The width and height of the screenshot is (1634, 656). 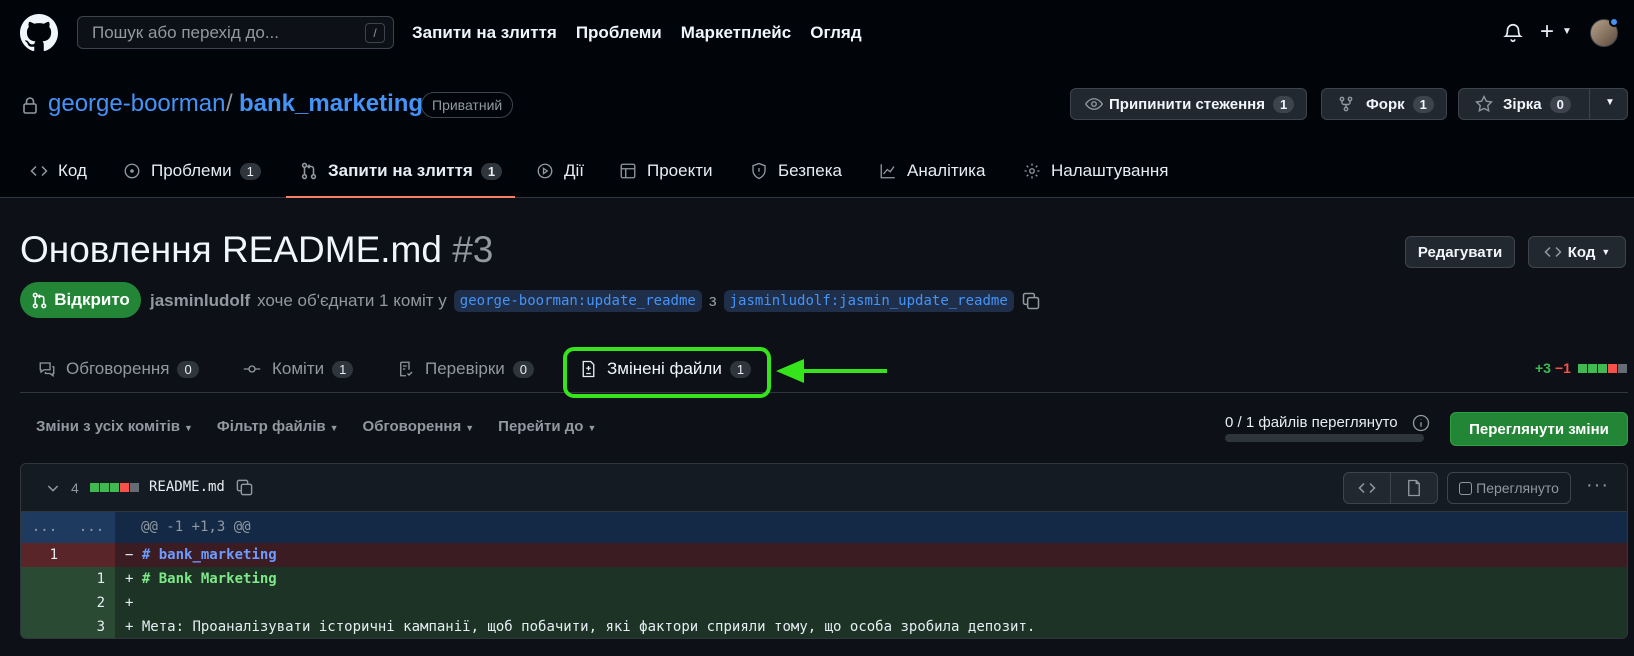 What do you see at coordinates (523, 369) in the screenshot?
I see `tab-count: 0` at bounding box center [523, 369].